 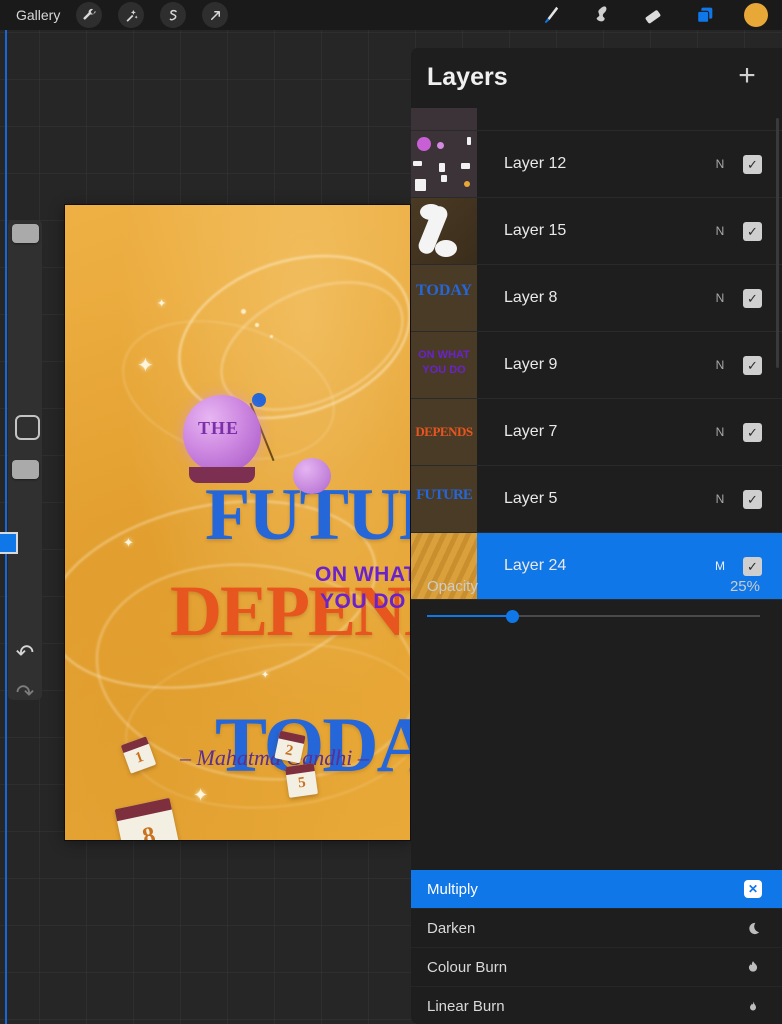 I want to click on layer-thumbnail: DEPENDS, so click(x=444, y=432).